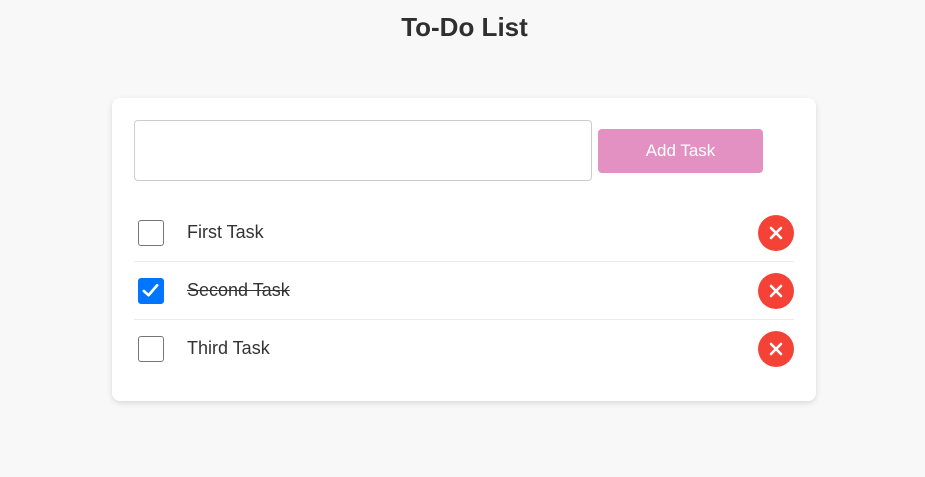  What do you see at coordinates (238, 290) in the screenshot?
I see `task-text: Second Task` at bounding box center [238, 290].